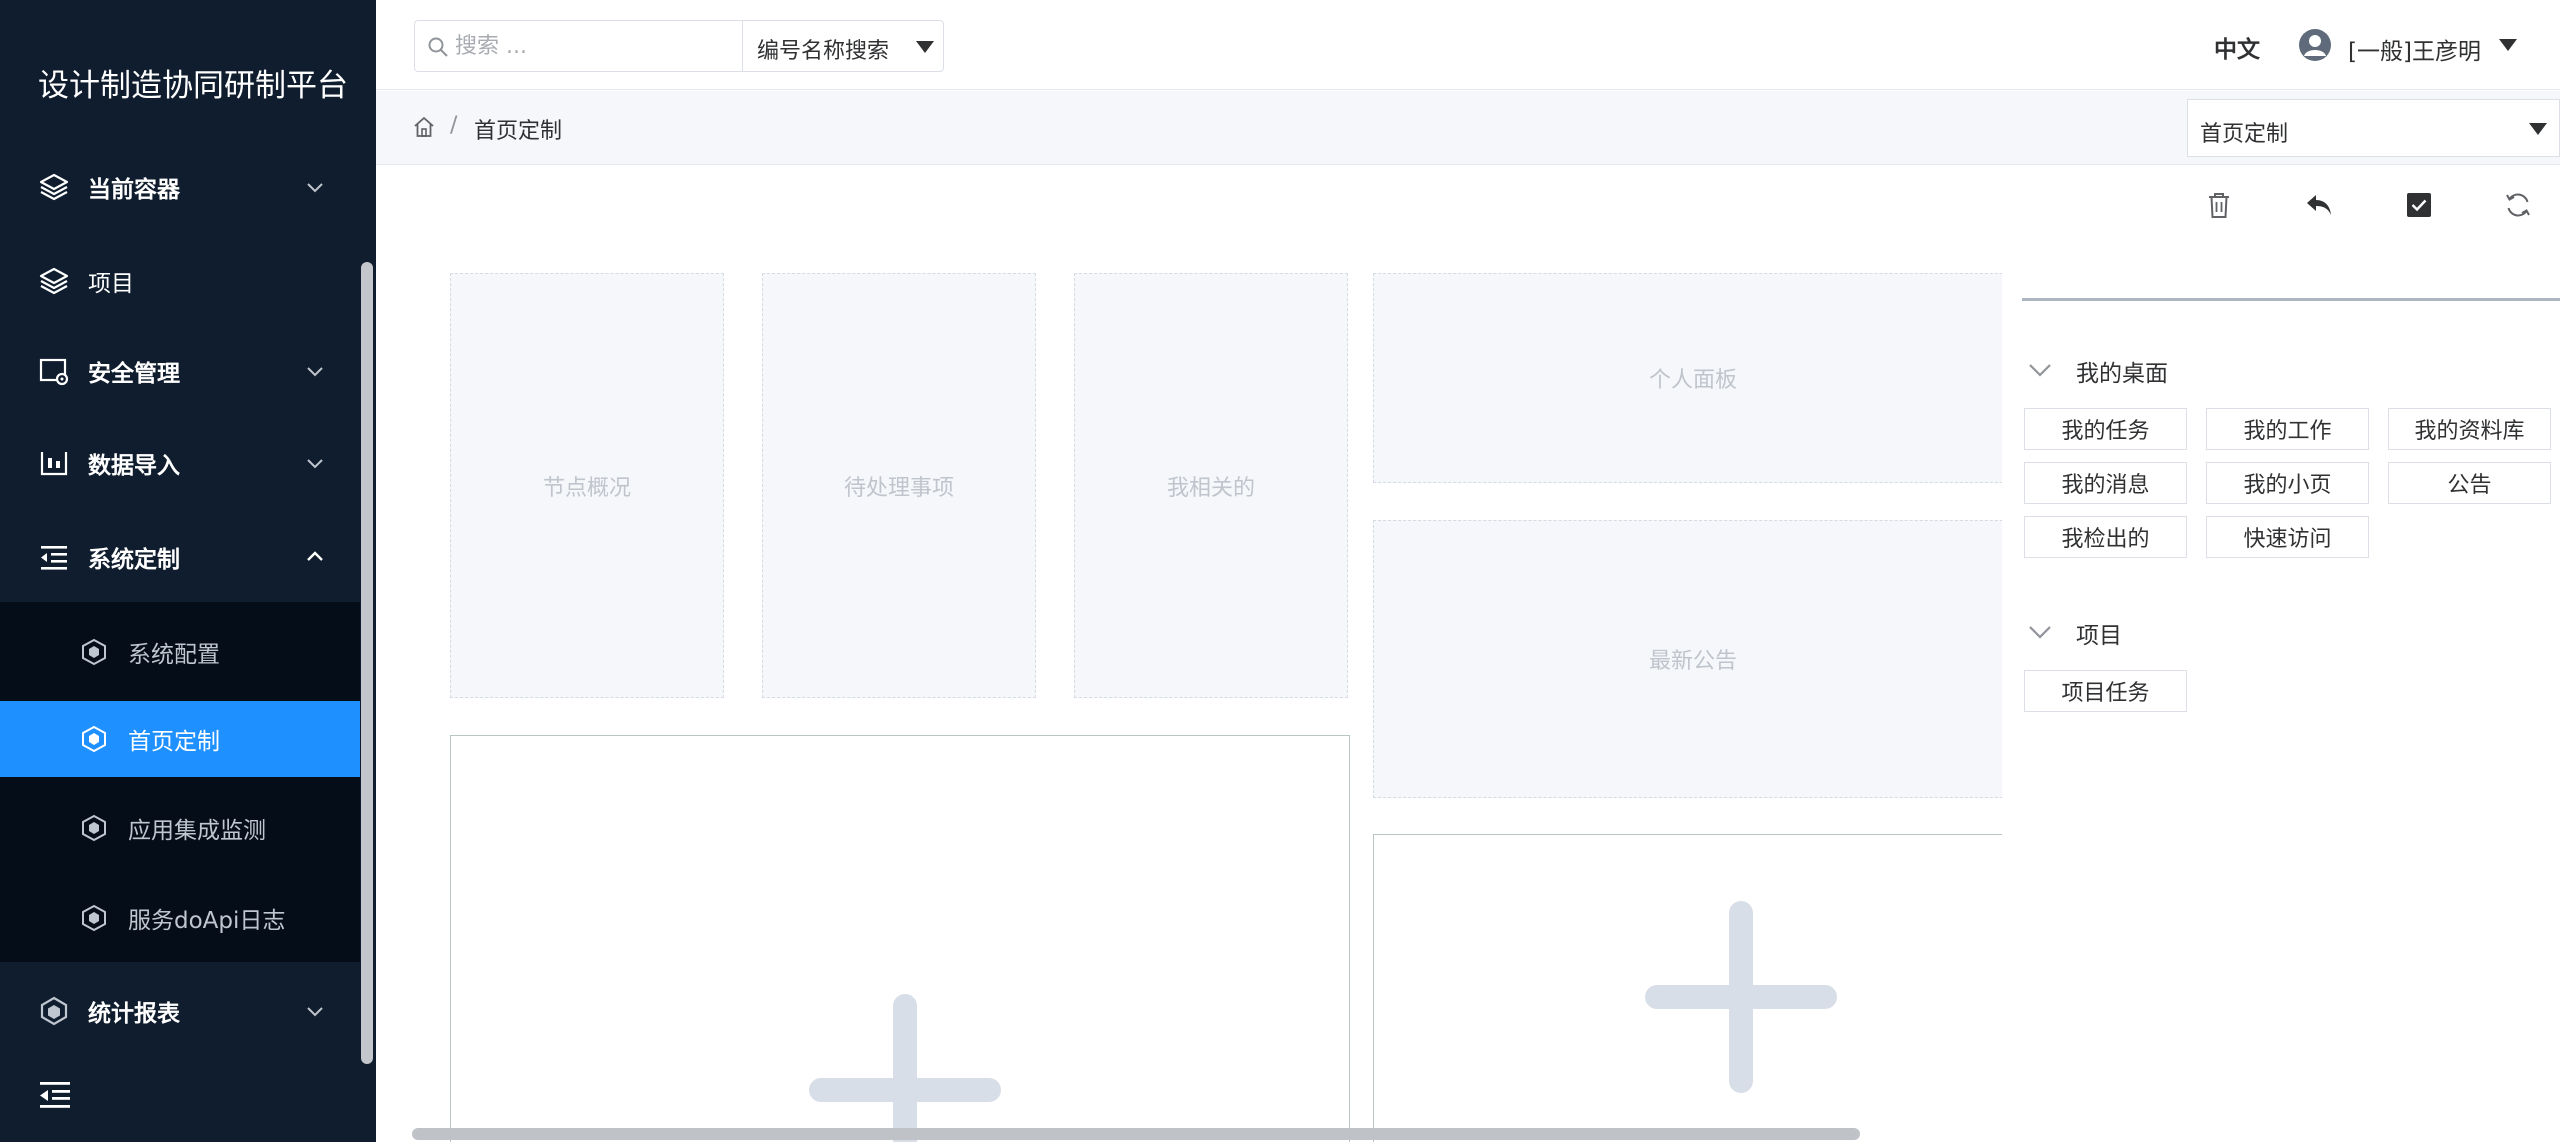  I want to click on sidebar-subitem-app-integration-monitor: 应用集成监测, so click(180, 828).